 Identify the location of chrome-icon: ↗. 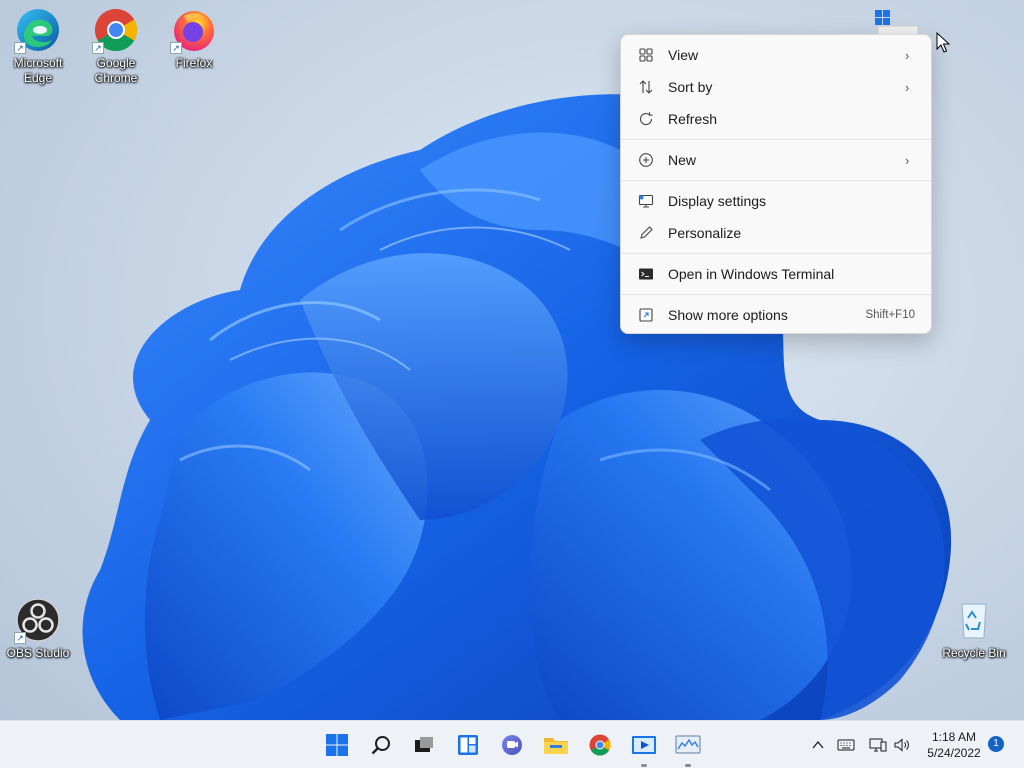
(116, 30).